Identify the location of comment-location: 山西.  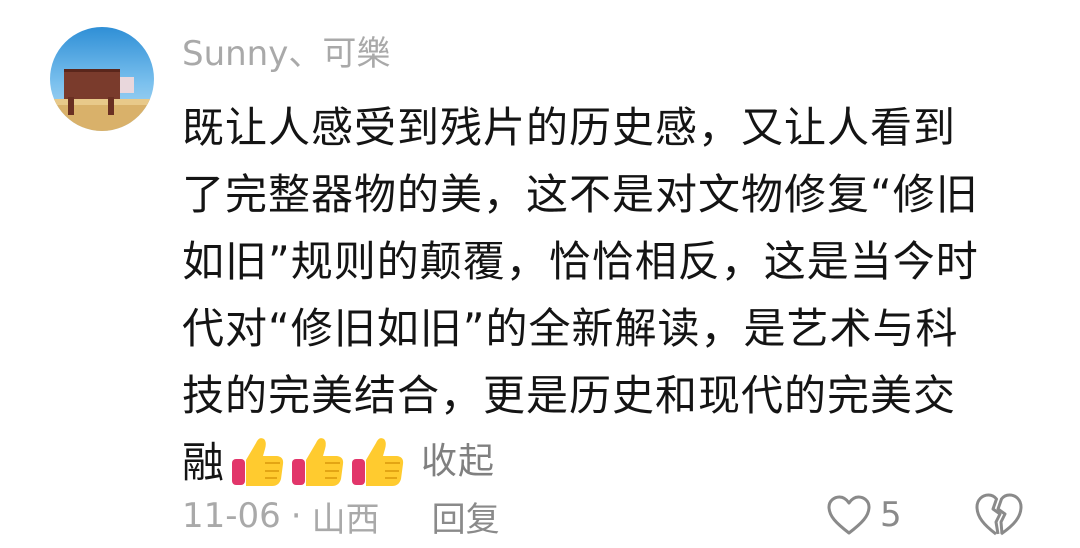
(345, 519).